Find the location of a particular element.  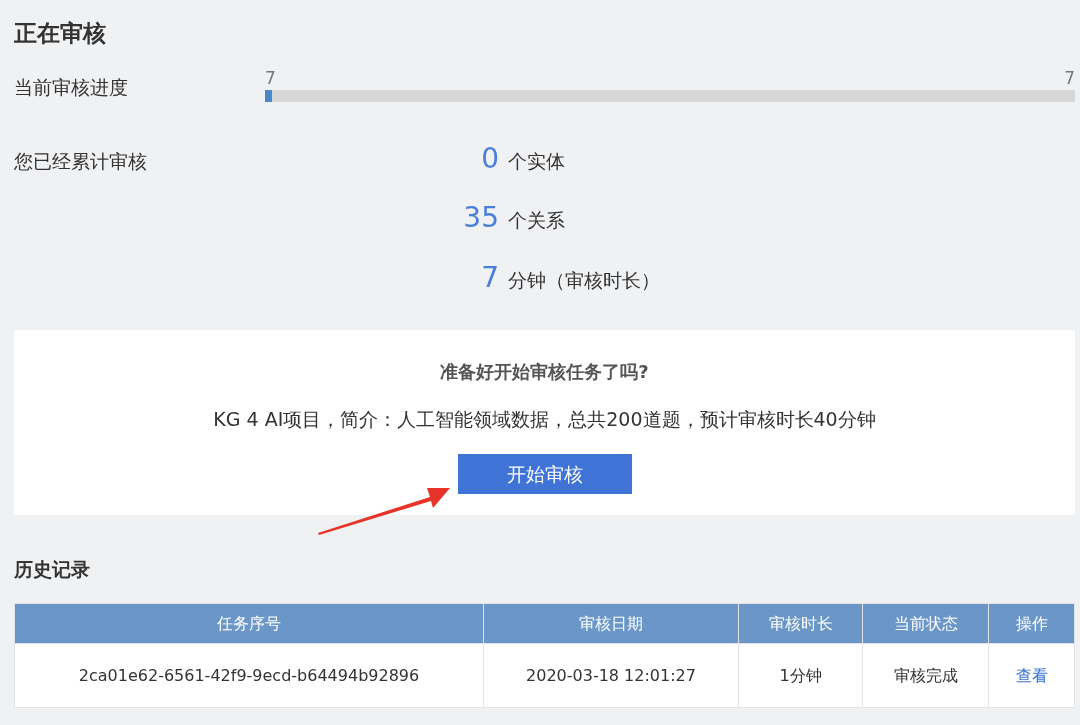

count-unit: 个实体 is located at coordinates (536, 161).